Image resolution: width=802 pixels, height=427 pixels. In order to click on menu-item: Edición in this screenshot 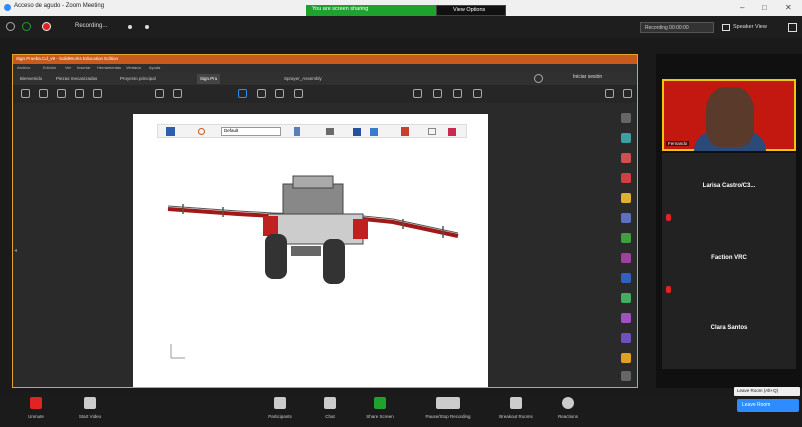, I will do `click(49, 67)`.